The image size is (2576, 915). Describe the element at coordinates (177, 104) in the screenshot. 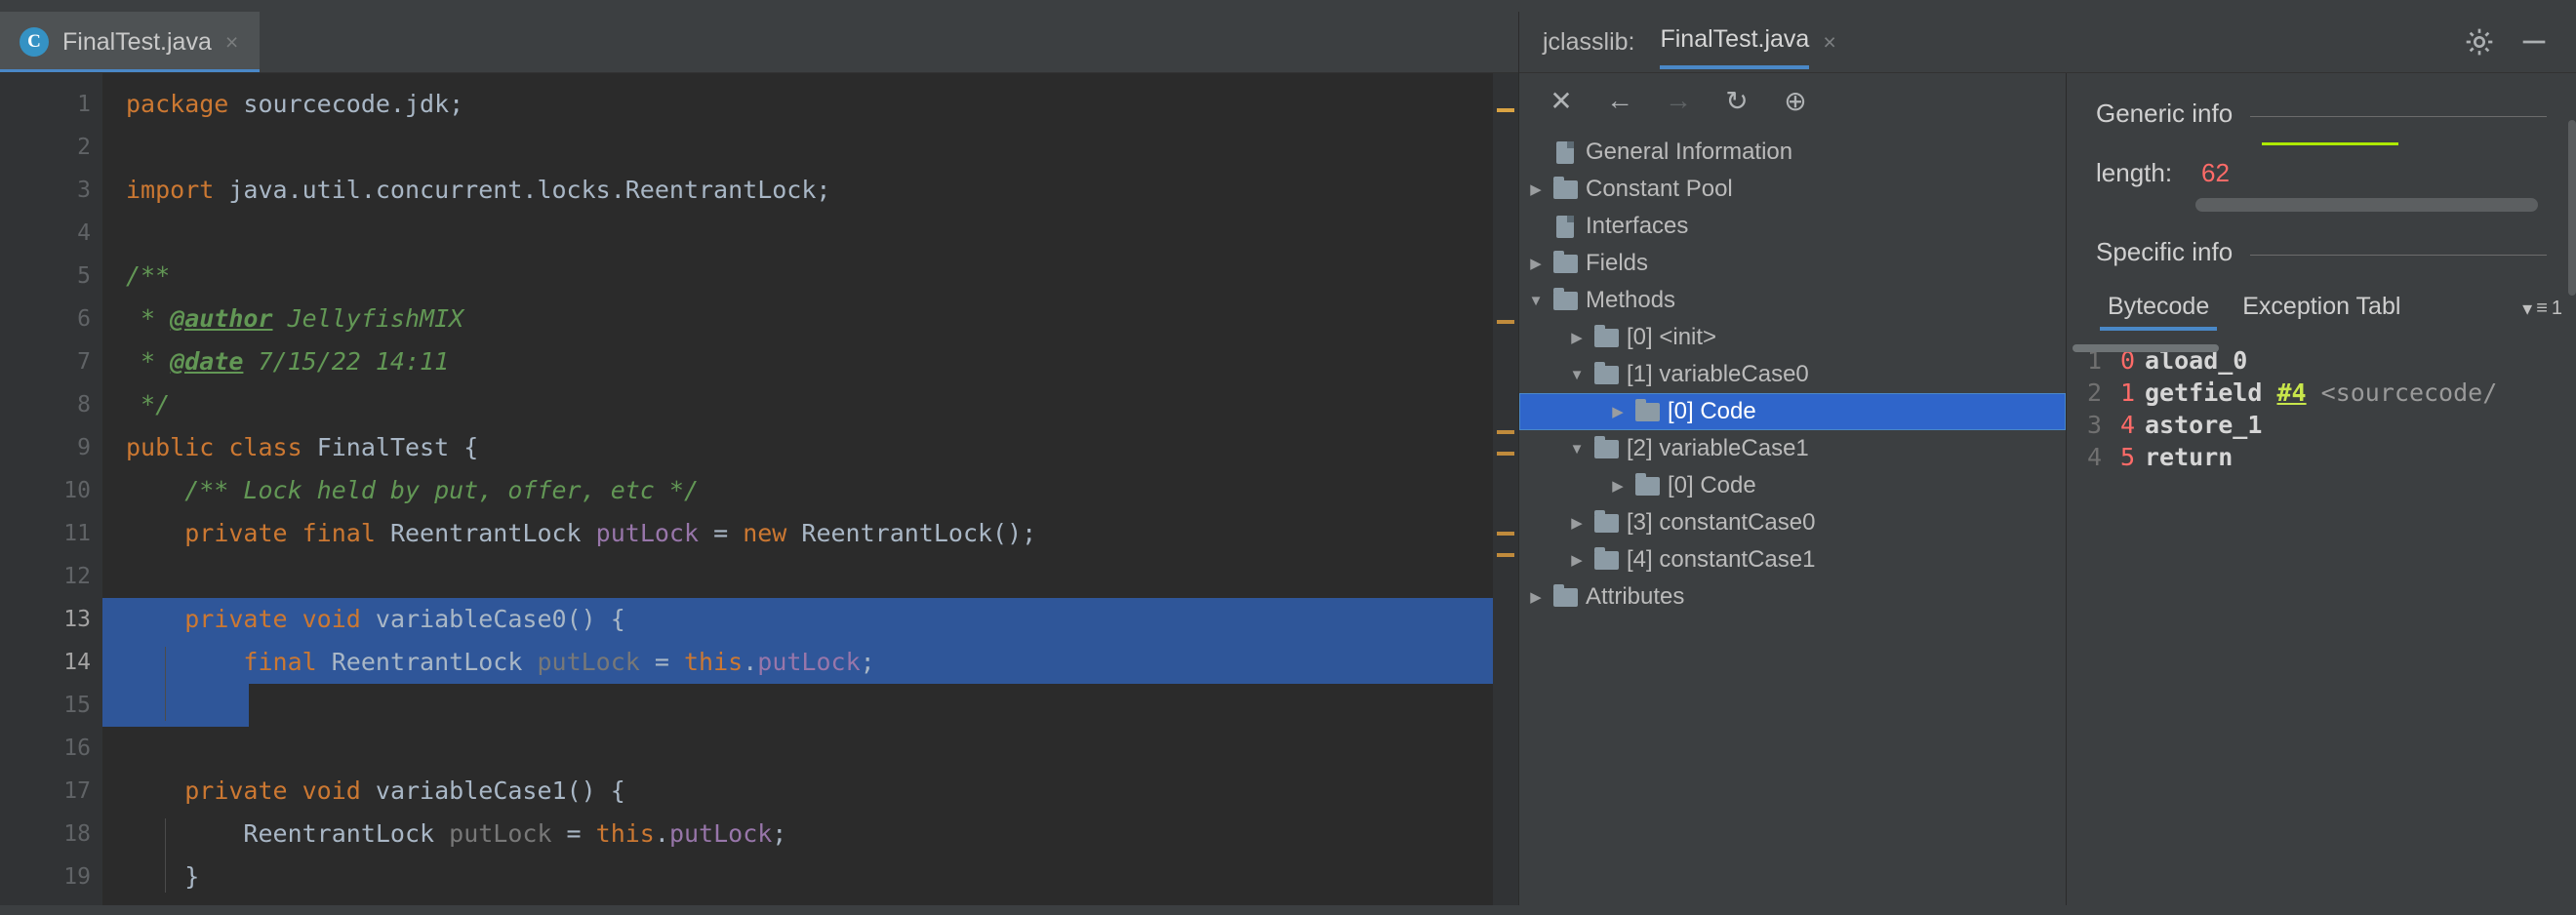

I see `code-token: package` at that location.